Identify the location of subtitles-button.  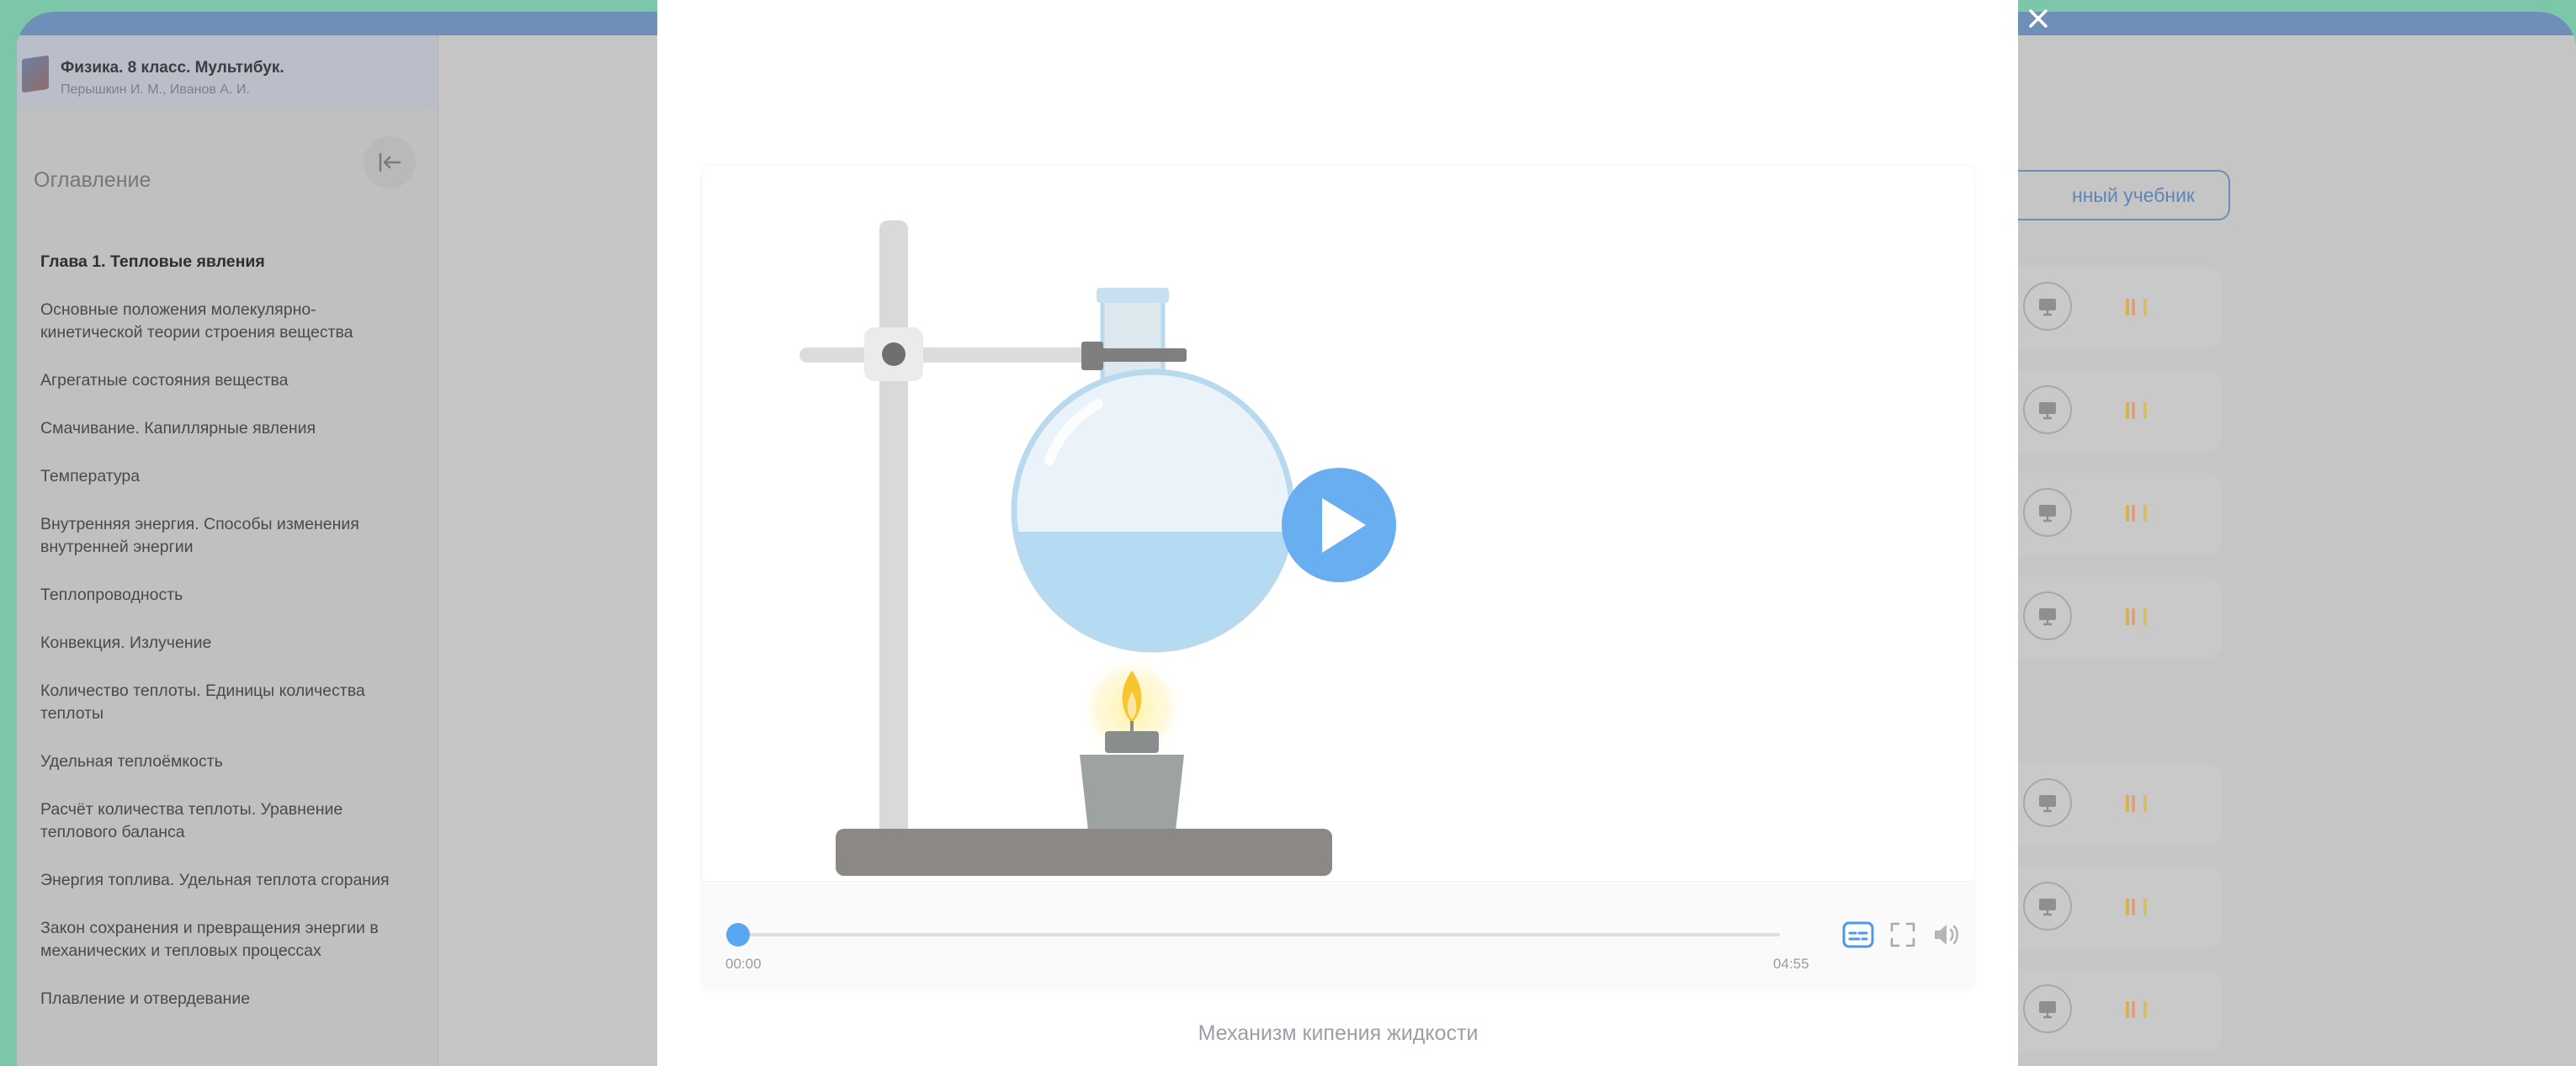
(1858, 935).